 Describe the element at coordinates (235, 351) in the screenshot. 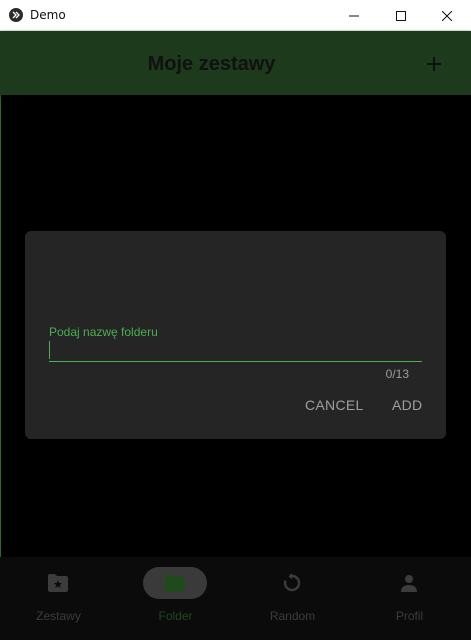

I see `folder-name-input` at that location.